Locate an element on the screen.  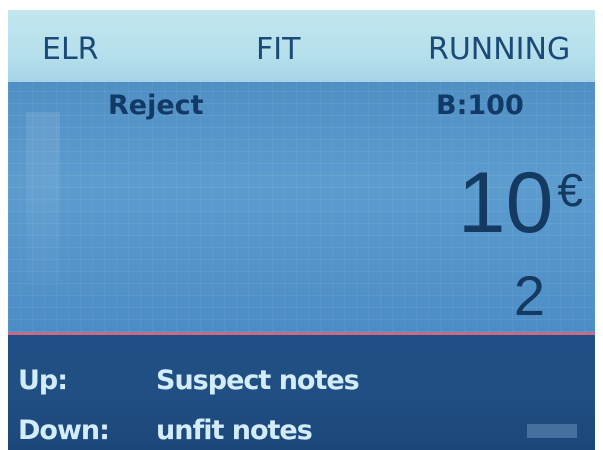
down-key-description: unfit notes is located at coordinates (234, 430).